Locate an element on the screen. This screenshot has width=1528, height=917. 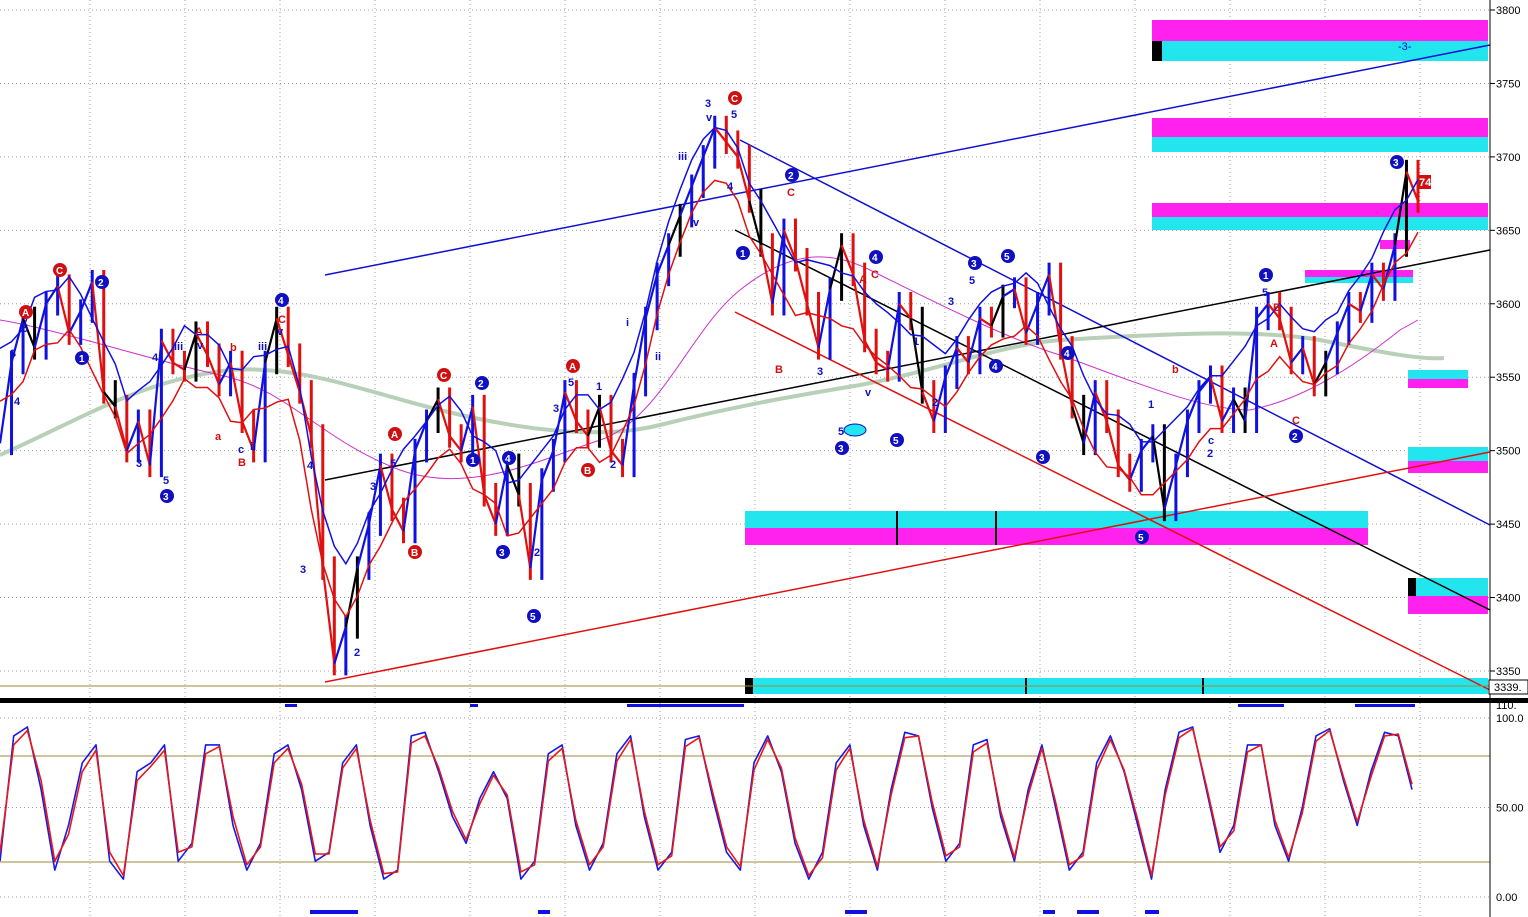
price-tick-label: 3800 is located at coordinates (1508, 11).